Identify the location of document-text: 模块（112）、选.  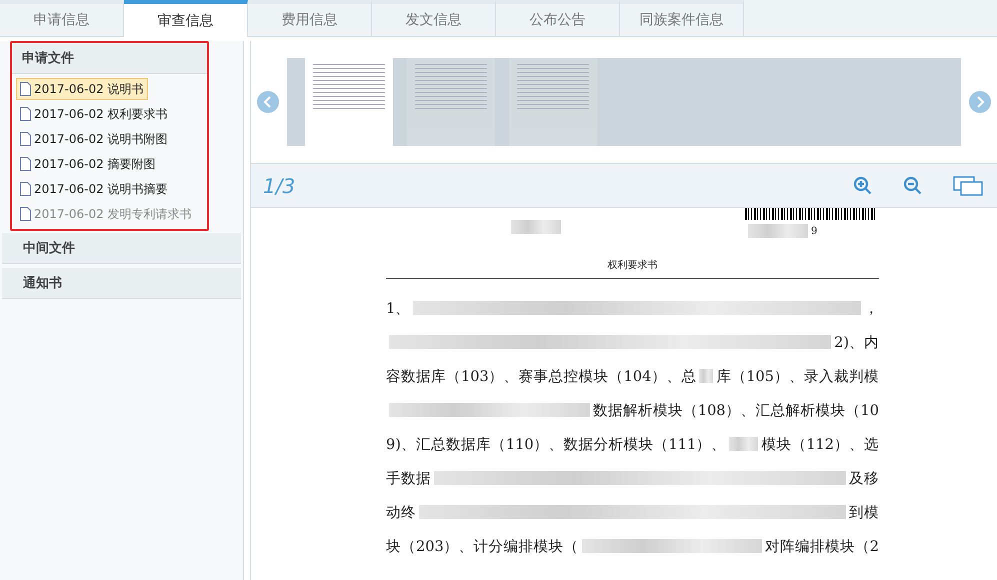
(820, 445).